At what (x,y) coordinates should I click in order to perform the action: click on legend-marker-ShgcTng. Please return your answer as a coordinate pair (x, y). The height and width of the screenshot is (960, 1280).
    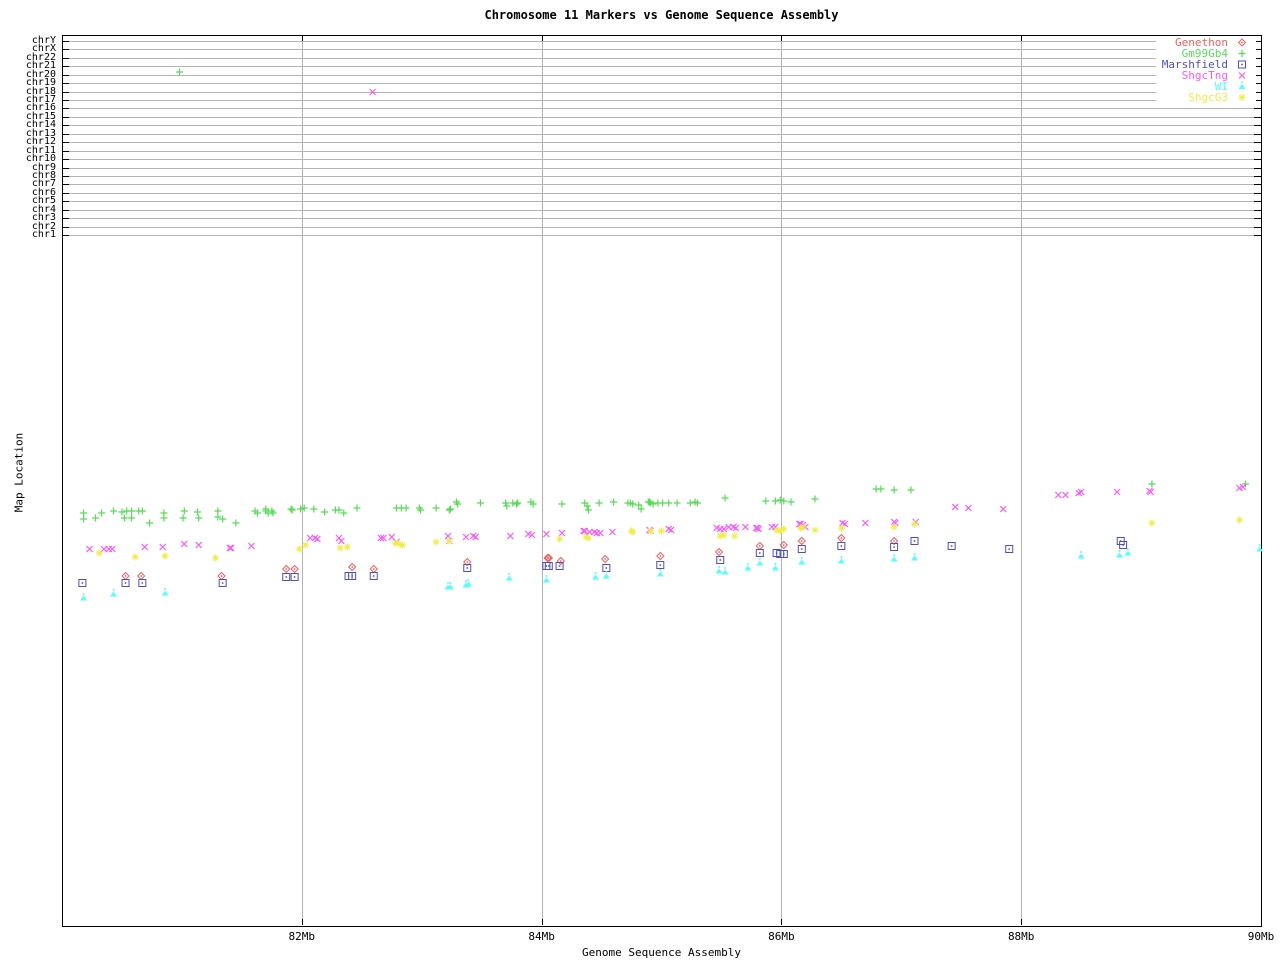
    Looking at the image, I should click on (1242, 75).